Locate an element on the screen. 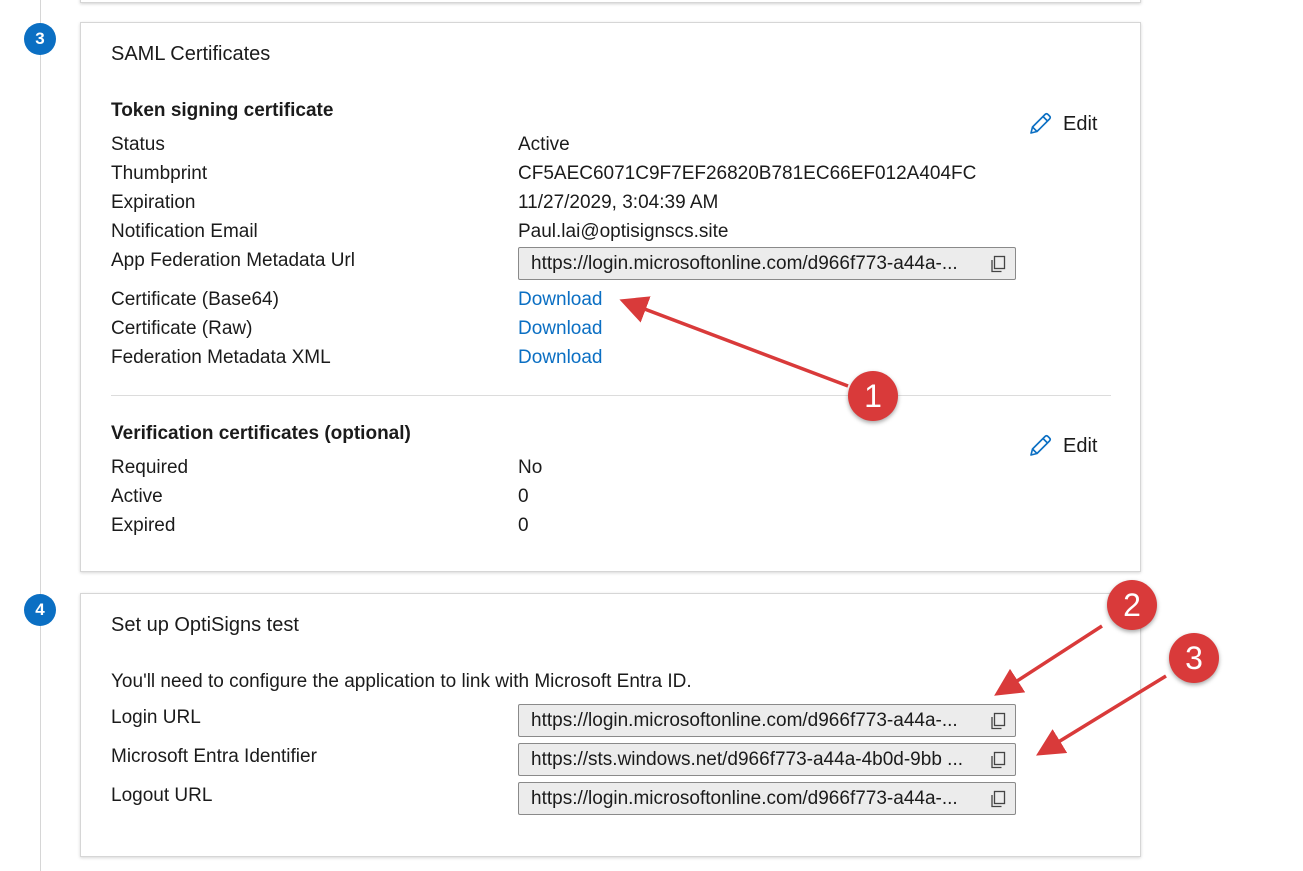  annotation-callout-1: 1 is located at coordinates (873, 396).